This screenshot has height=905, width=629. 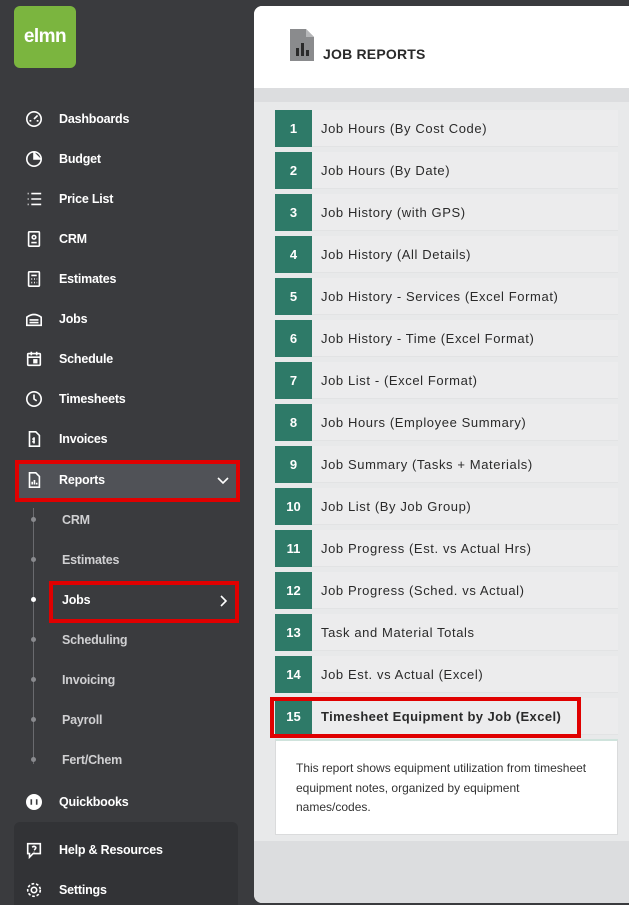 What do you see at coordinates (34, 850) in the screenshot?
I see `help-icon` at bounding box center [34, 850].